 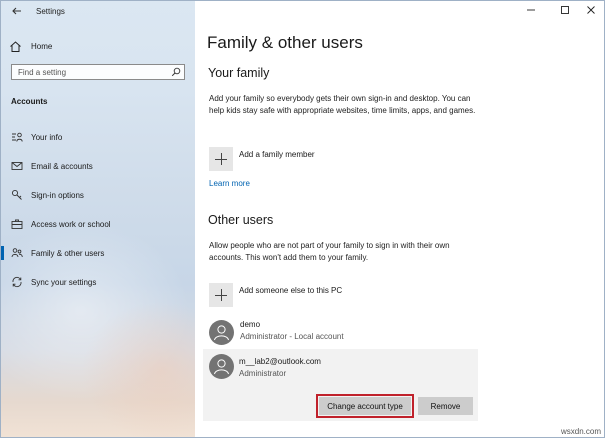 I want to click on home-label: Home, so click(x=42, y=46).